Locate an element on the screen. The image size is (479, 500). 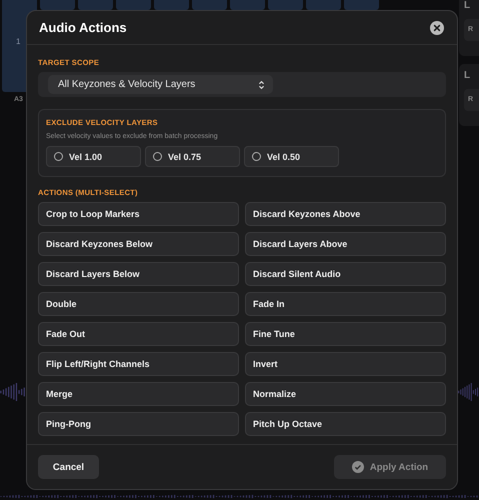
action-option: Crop to Loop Markers is located at coordinates (138, 214).